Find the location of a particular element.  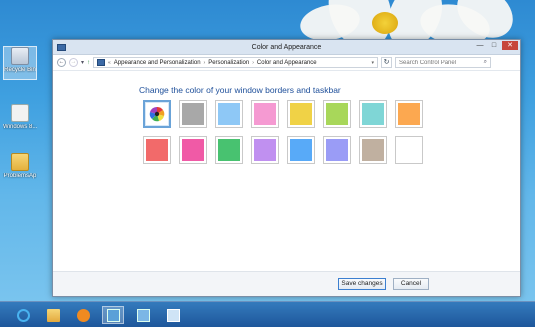

maximize-button: □ is located at coordinates (494, 45).